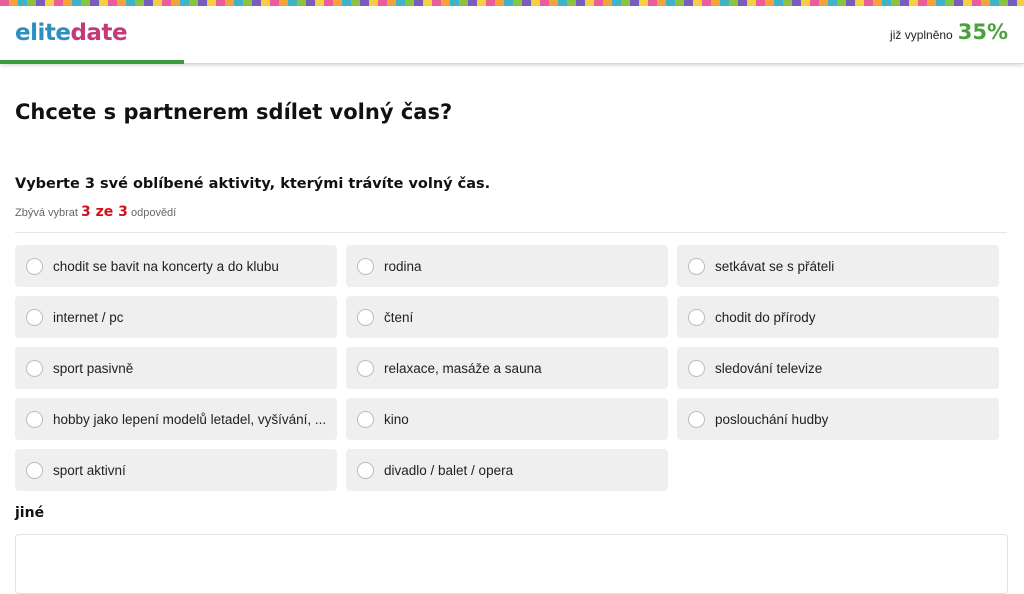  What do you see at coordinates (838, 368) in the screenshot?
I see `option-item: sledování televize` at bounding box center [838, 368].